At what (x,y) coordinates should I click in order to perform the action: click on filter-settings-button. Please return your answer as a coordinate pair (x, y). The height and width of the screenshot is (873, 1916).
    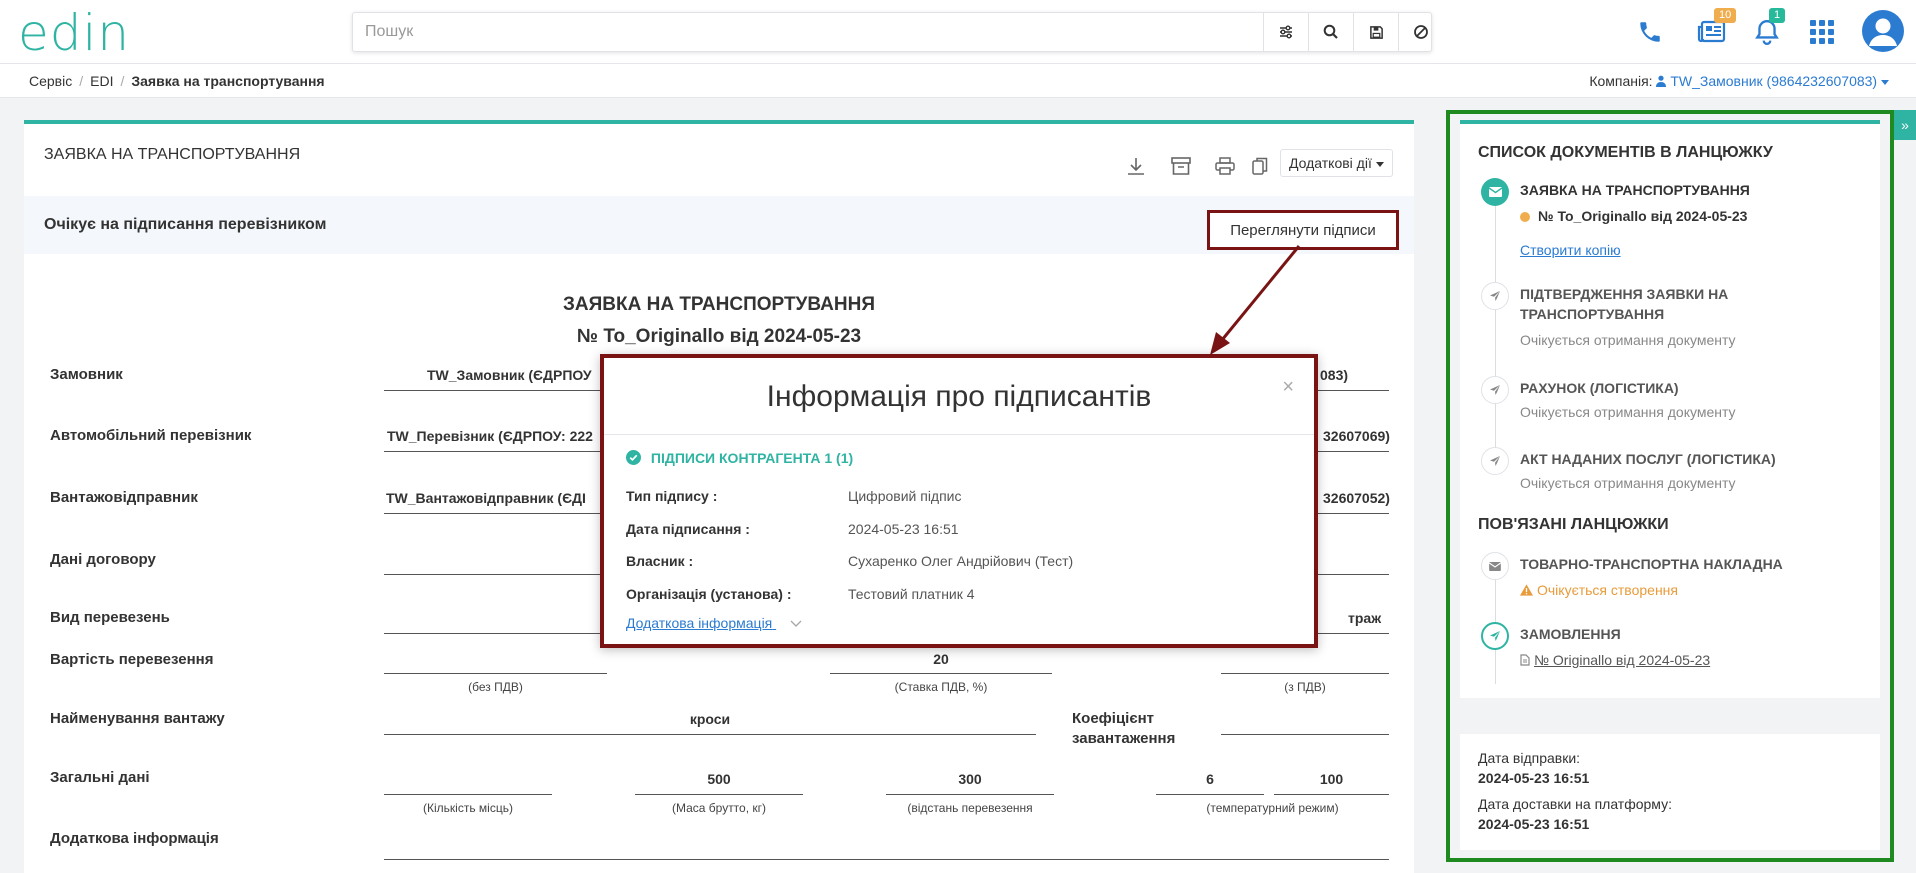
    Looking at the image, I should click on (1285, 32).